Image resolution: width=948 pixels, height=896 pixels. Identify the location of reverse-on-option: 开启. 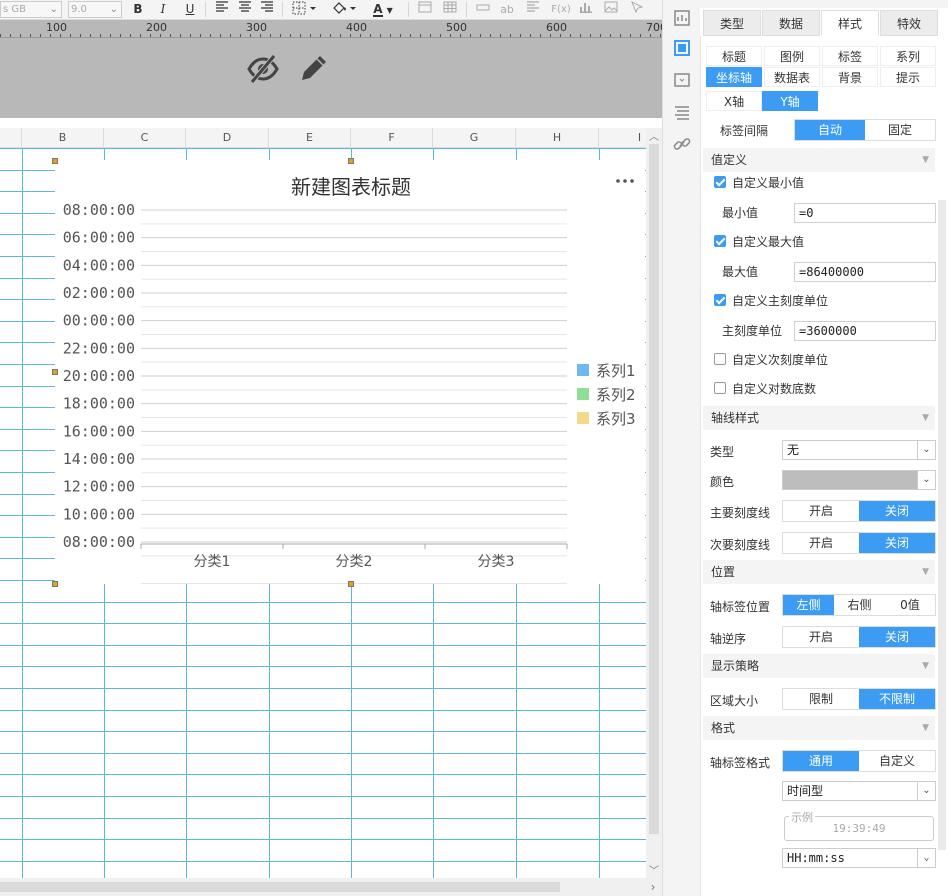
(821, 637).